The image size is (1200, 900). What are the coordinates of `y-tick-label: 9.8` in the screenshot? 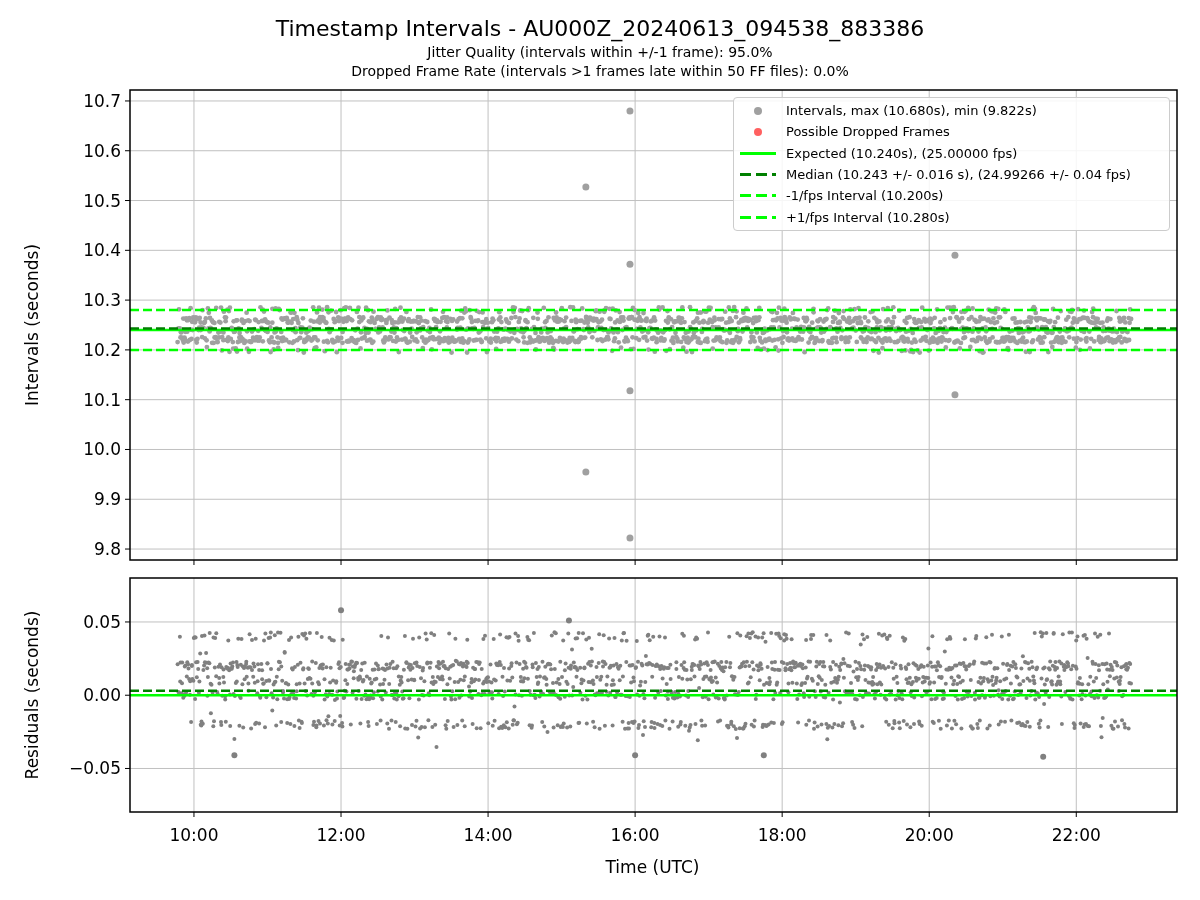 It's located at (107, 549).